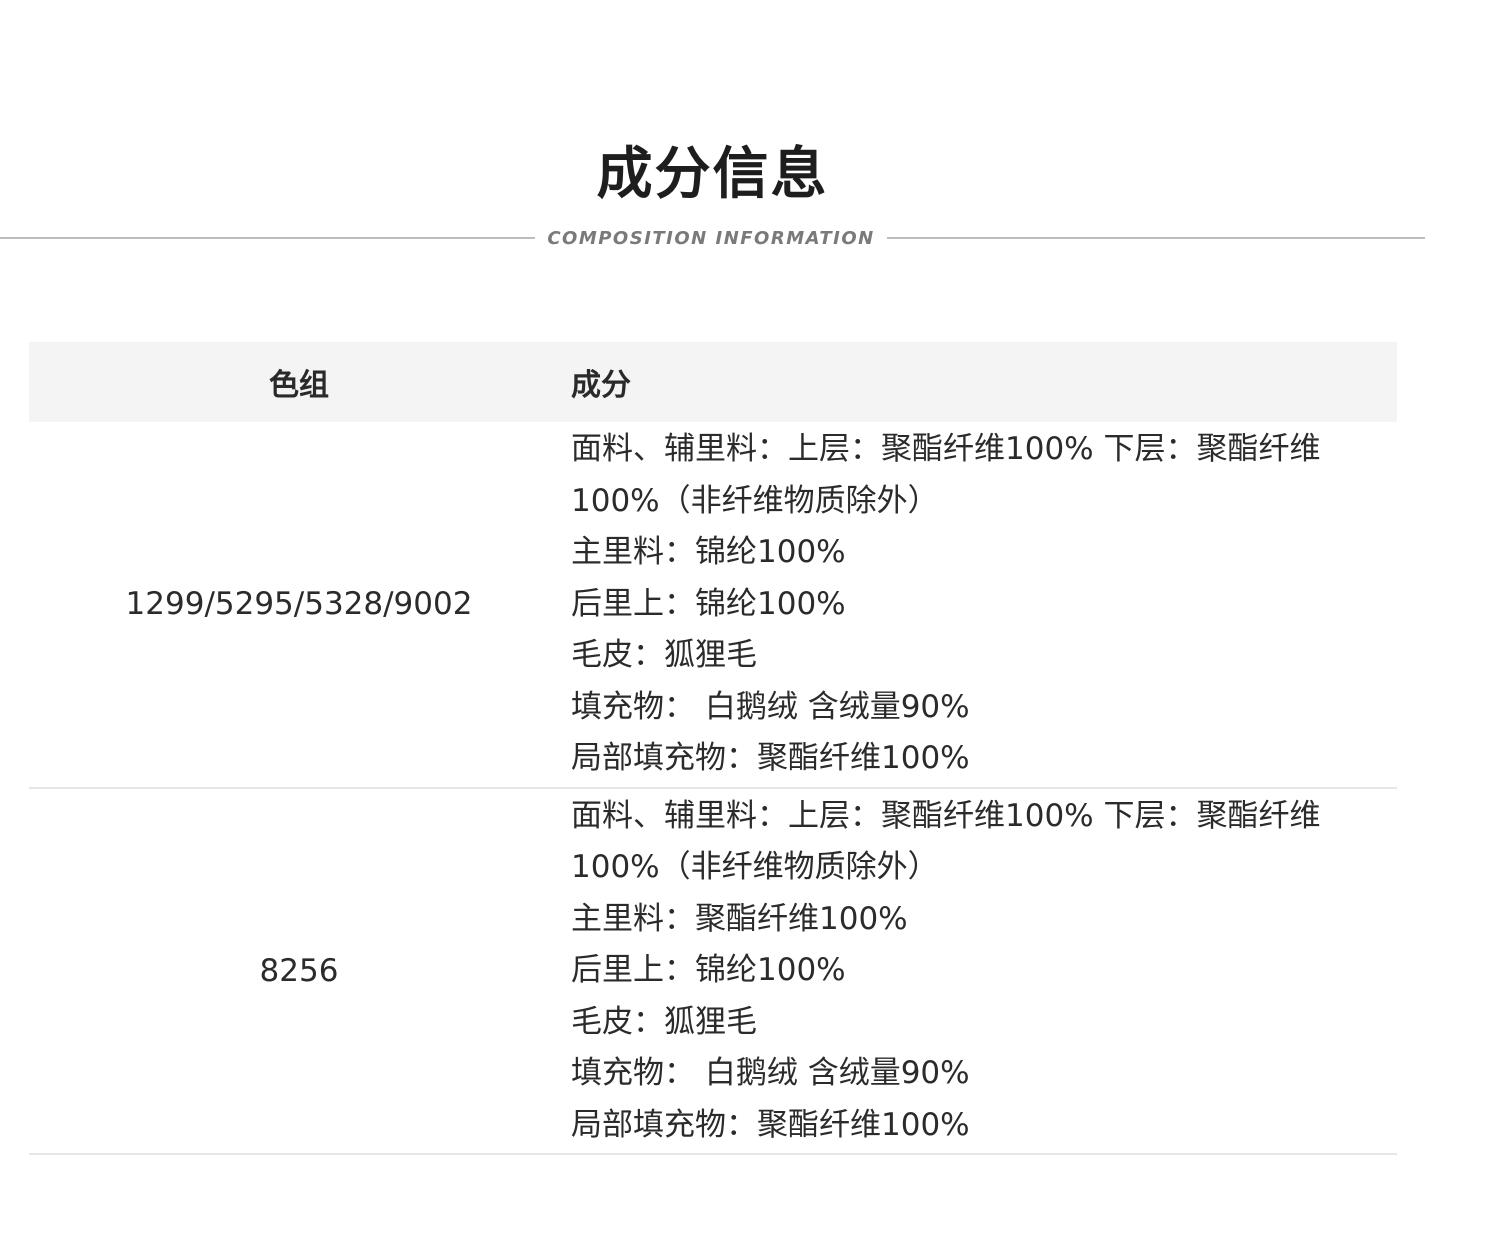 The image size is (1500, 1238). What do you see at coordinates (712, 174) in the screenshot?
I see `page-title: 成分信息` at bounding box center [712, 174].